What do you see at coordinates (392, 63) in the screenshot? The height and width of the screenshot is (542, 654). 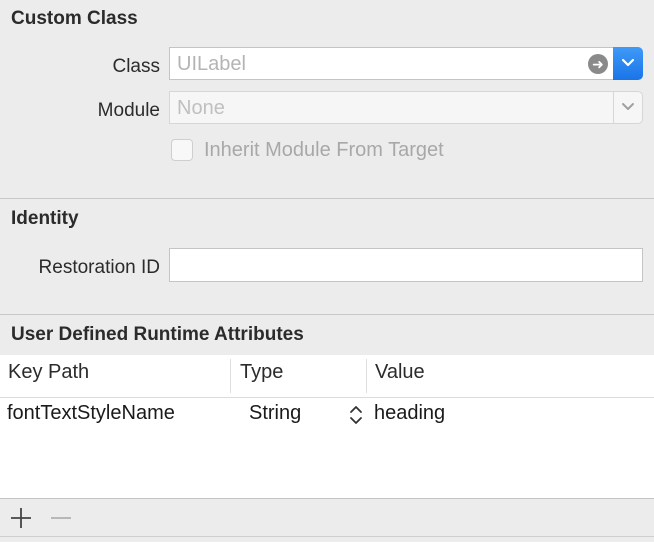 I see `class-input: UILabel ➜` at bounding box center [392, 63].